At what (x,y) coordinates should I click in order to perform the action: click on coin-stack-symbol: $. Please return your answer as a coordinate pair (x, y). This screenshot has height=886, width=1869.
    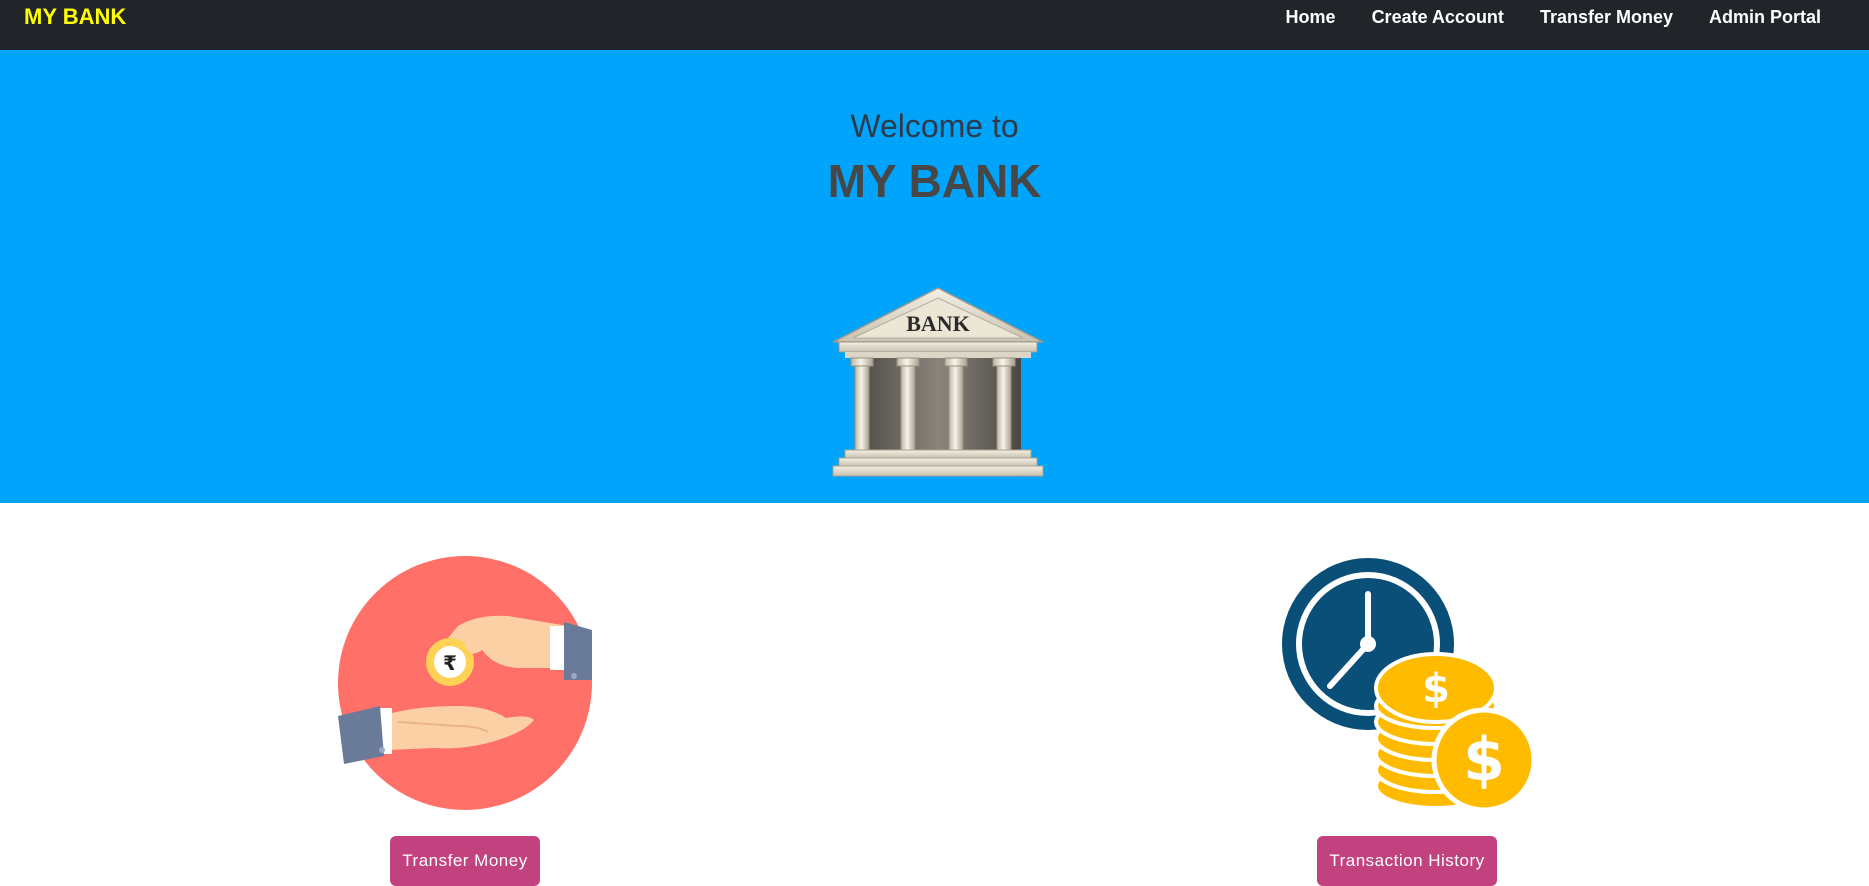
    Looking at the image, I should click on (1436, 689).